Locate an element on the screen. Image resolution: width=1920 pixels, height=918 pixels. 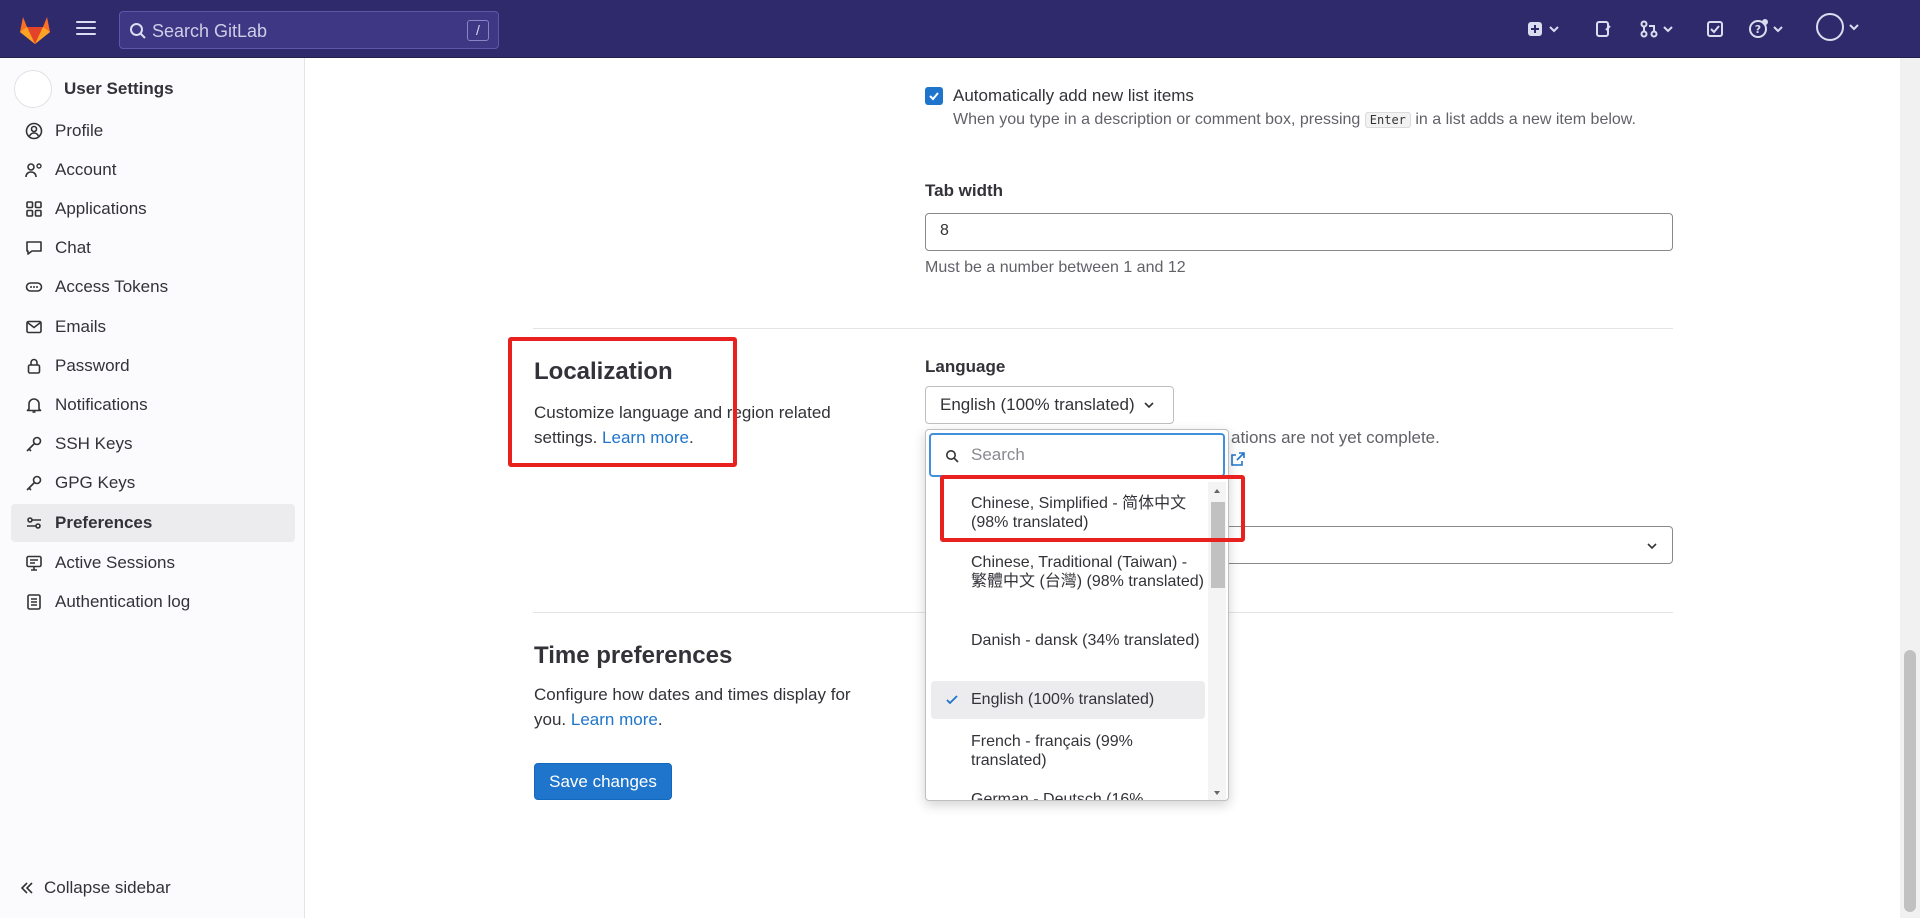
merge-requests-dropdown is located at coordinates (1657, 29).